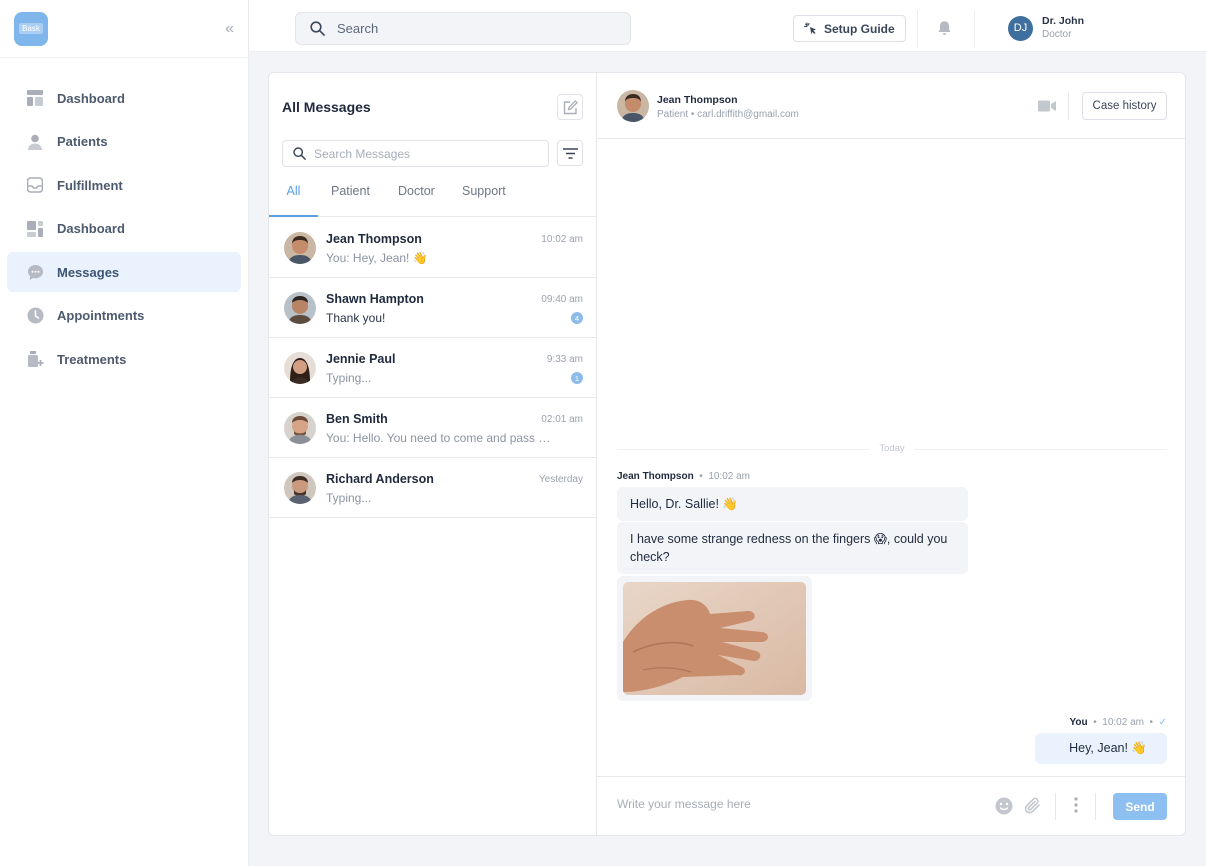 The width and height of the screenshot is (1206, 866). I want to click on topbar: Setup Guide DJ Dr. John Doctor, so click(727, 26).